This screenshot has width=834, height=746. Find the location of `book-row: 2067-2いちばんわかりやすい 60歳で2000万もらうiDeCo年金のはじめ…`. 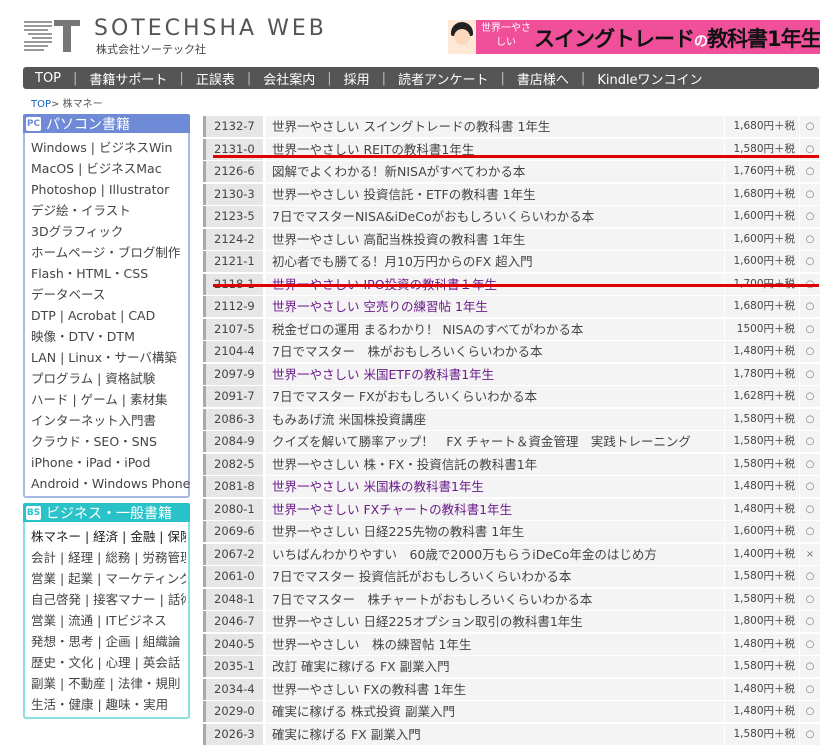

book-row: 2067-2いちばんわかりやすい 60歳で2000万もらうiDeCo年金のはじめ… is located at coordinates (511, 555).